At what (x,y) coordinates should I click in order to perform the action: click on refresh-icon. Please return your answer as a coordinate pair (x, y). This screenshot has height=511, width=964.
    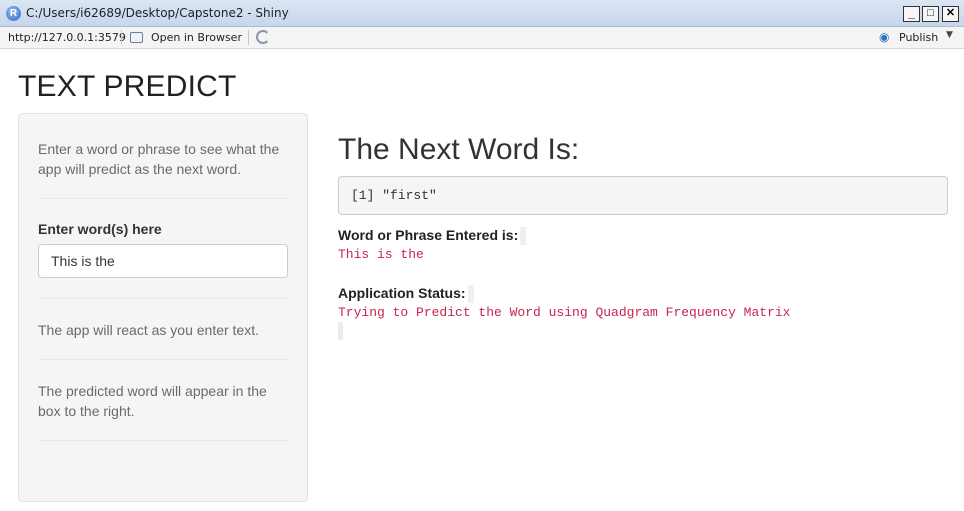
    Looking at the image, I should click on (263, 37).